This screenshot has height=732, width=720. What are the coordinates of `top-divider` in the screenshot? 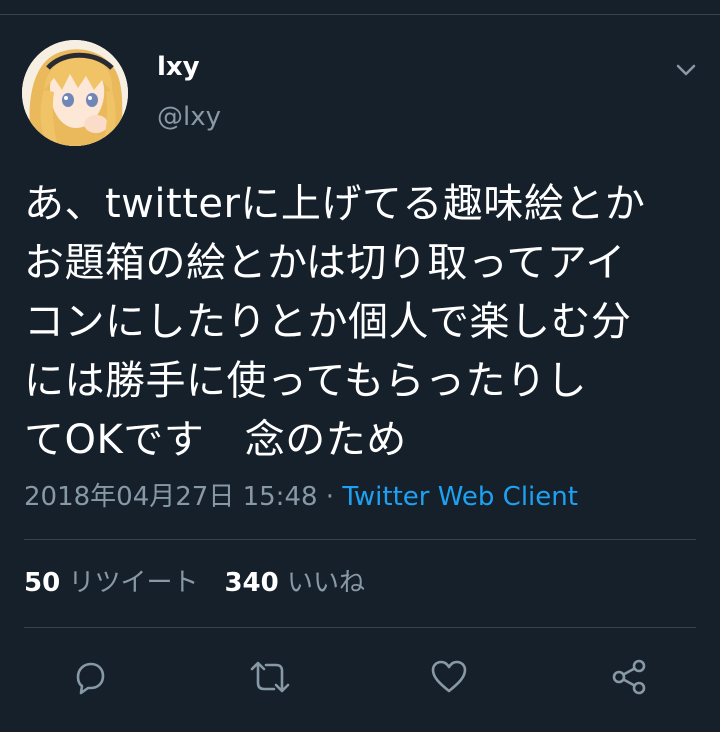 It's located at (360, 14).